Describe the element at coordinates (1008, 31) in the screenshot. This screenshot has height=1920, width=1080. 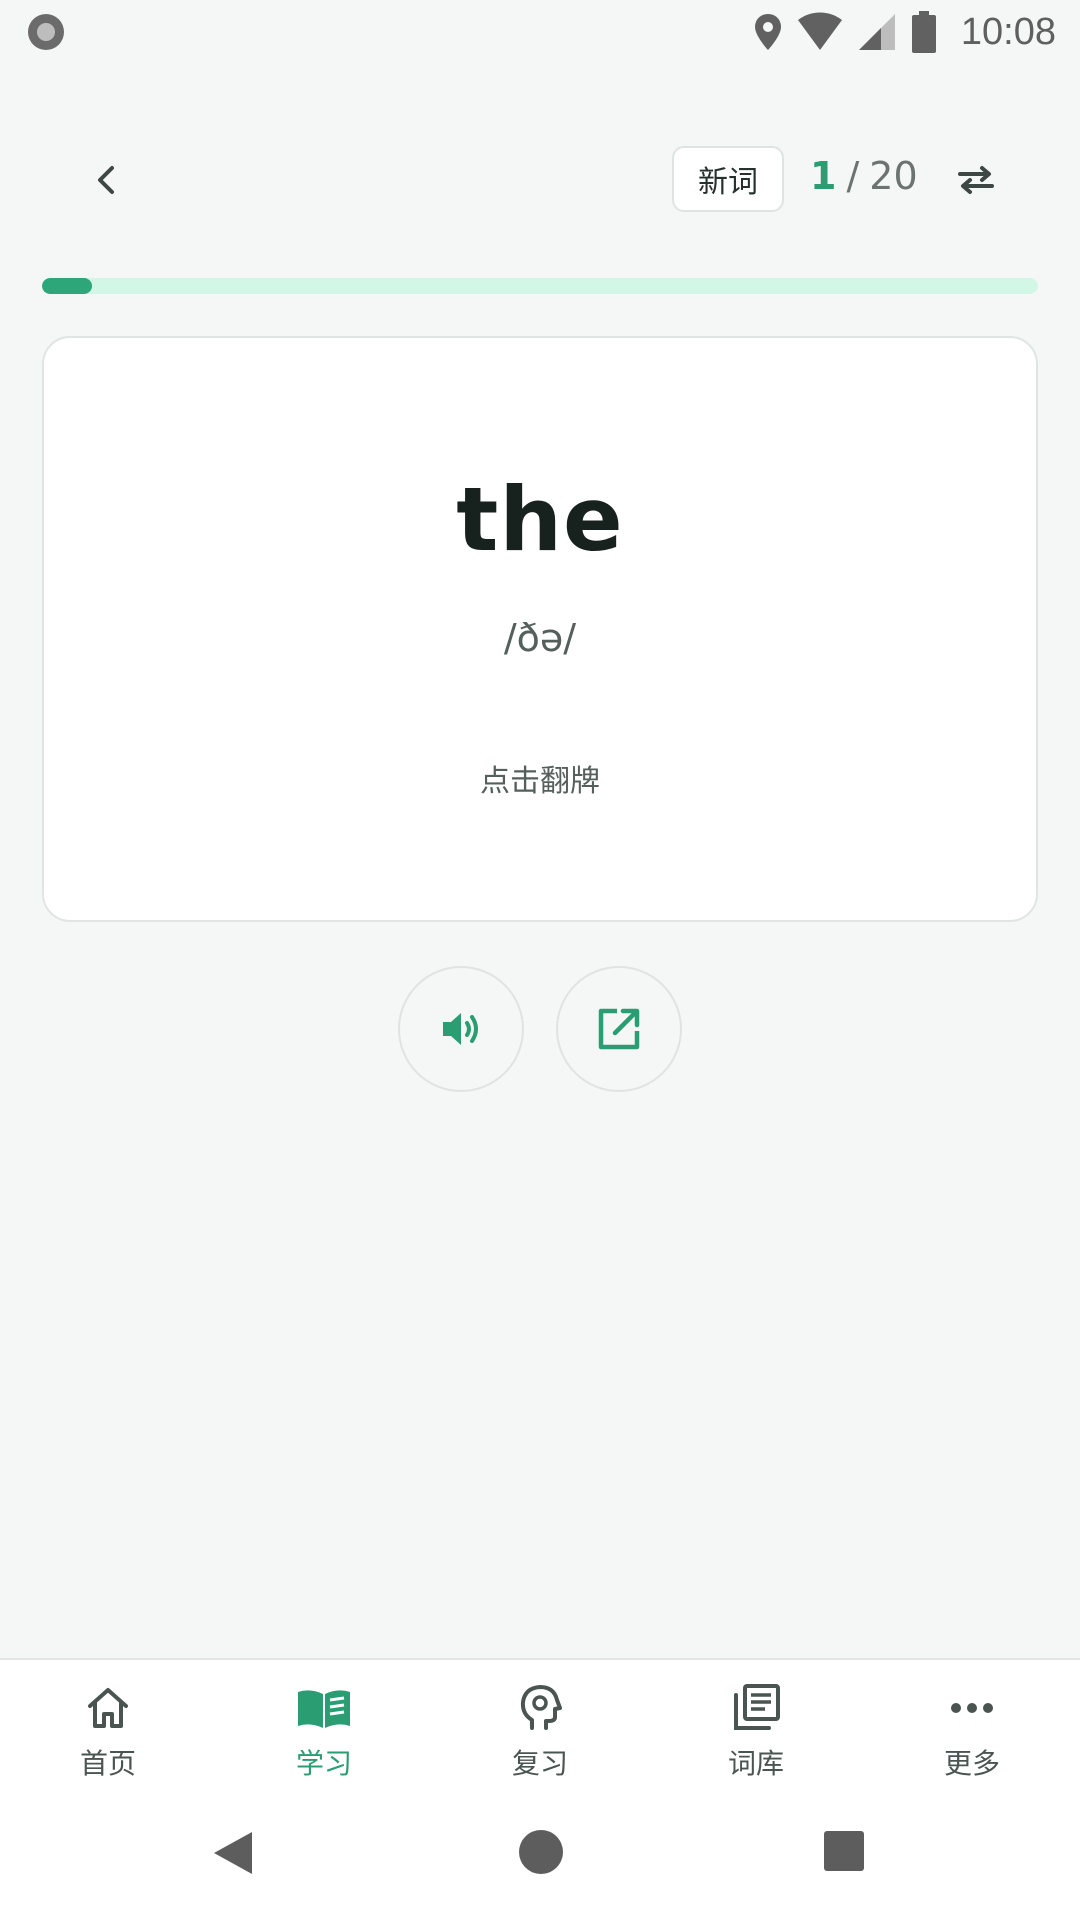
I see `status-time: 10:08` at that location.